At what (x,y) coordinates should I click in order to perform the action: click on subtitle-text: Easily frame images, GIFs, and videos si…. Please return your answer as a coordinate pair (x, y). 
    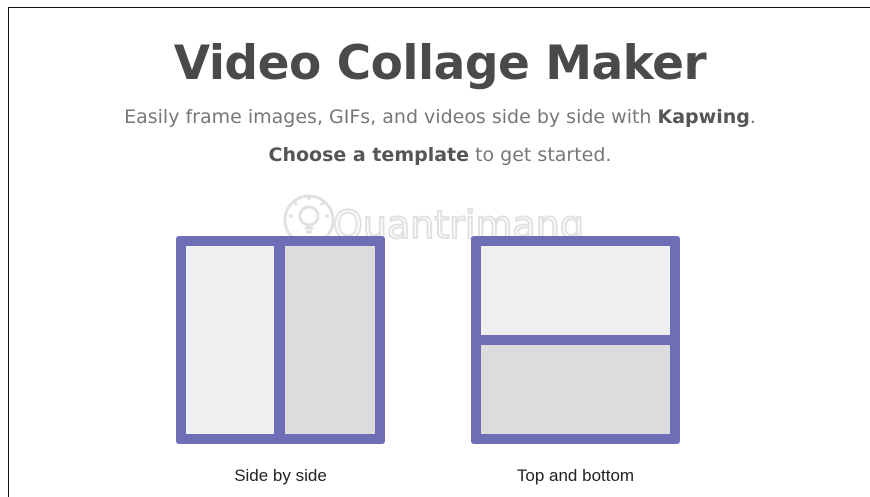
    Looking at the image, I should click on (391, 117).